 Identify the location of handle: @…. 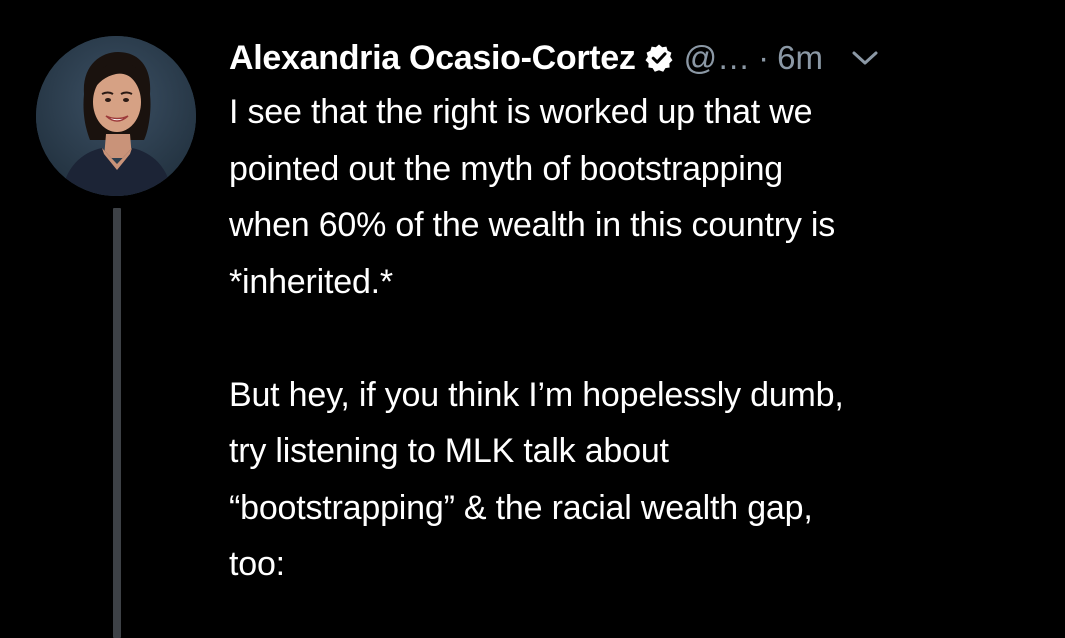
(717, 58).